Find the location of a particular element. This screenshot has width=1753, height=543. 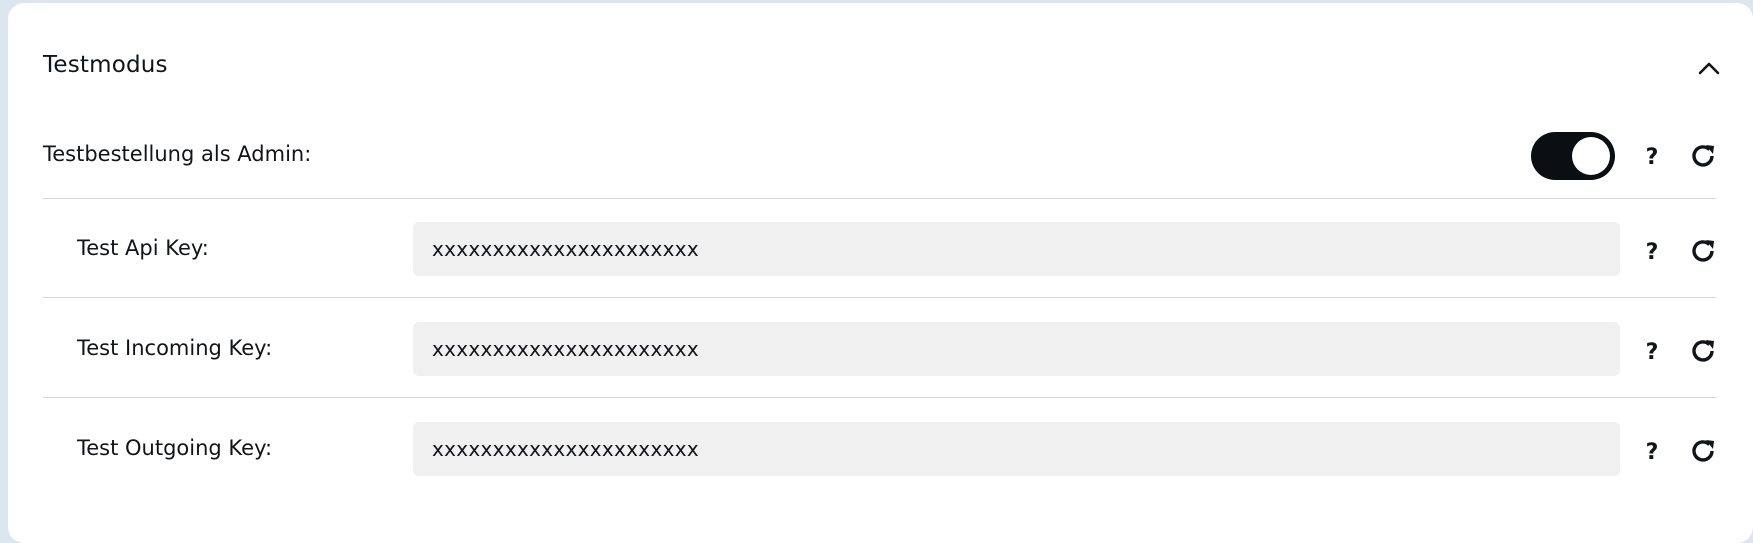

api-key-label: Test Api Key: is located at coordinates (143, 248).